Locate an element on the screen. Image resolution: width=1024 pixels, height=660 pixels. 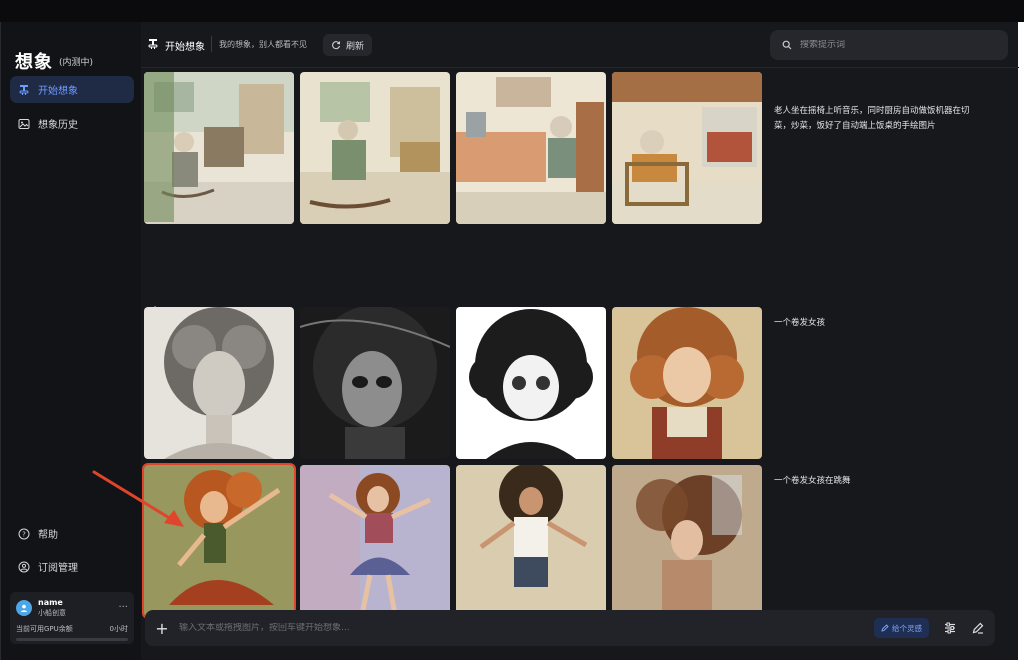
search-input is located at coordinates (895, 45).